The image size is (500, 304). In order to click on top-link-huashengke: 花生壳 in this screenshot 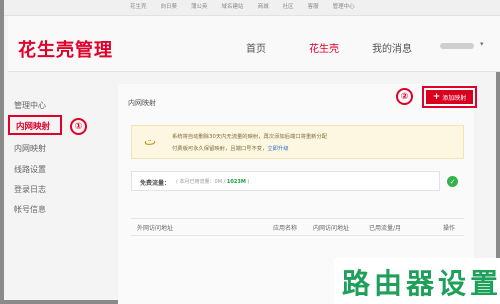, I will do `click(138, 7)`.